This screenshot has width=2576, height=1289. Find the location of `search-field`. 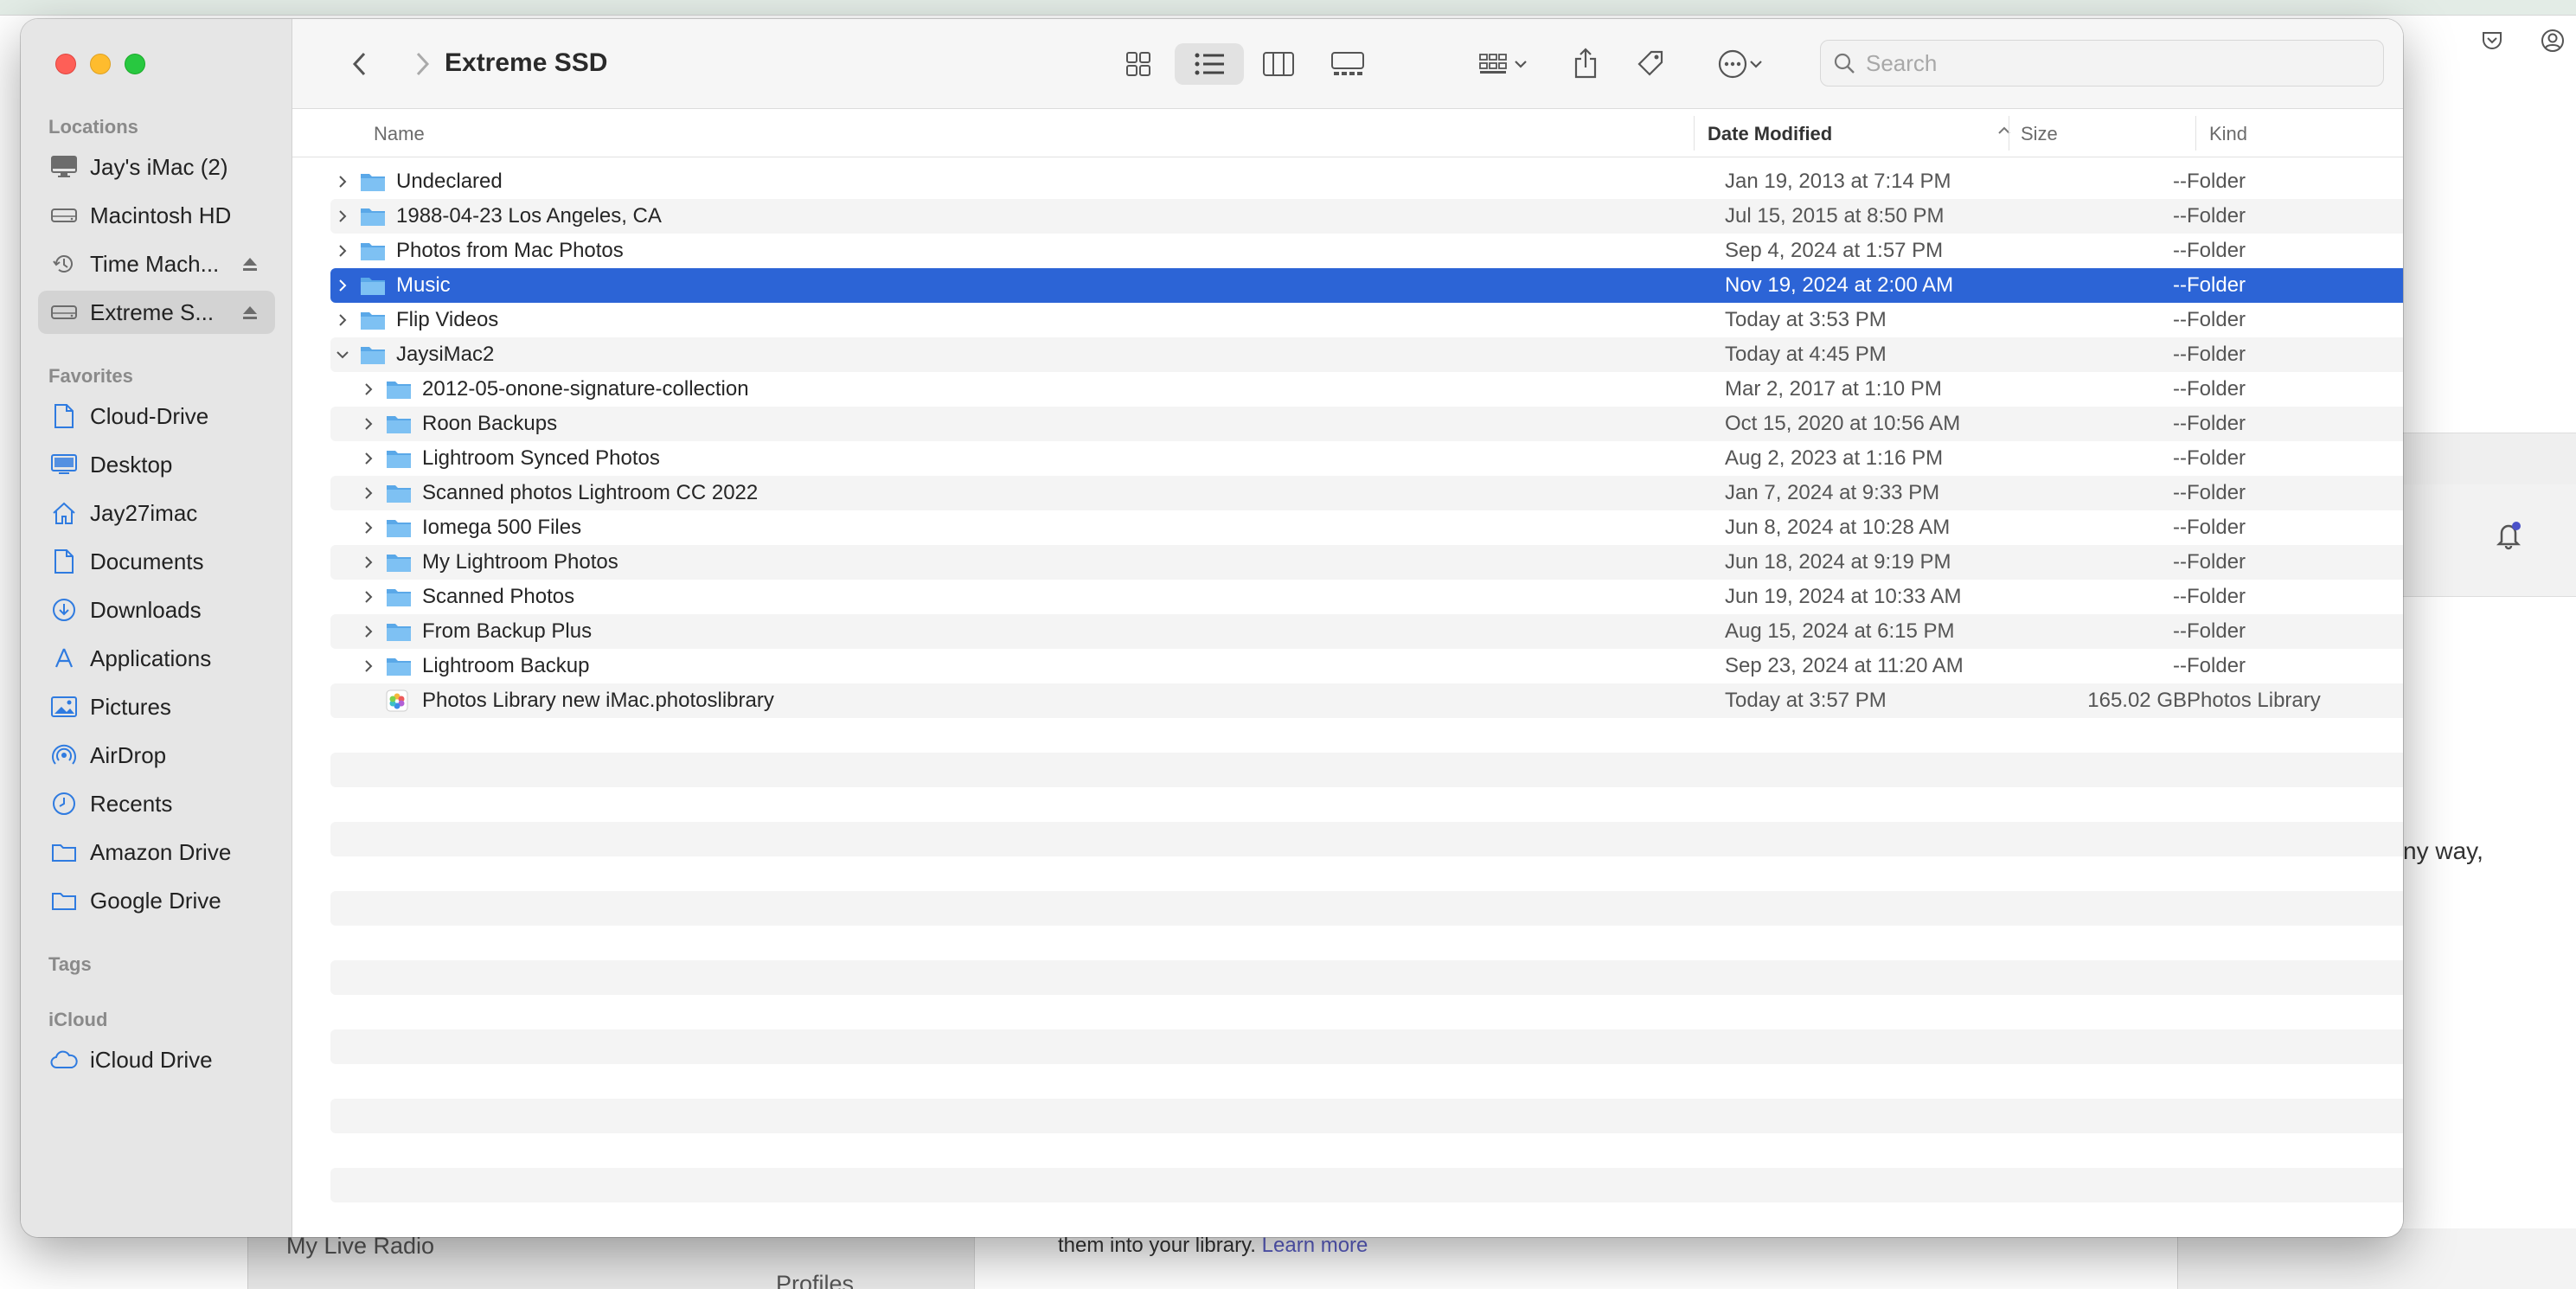

search-field is located at coordinates (2102, 63).